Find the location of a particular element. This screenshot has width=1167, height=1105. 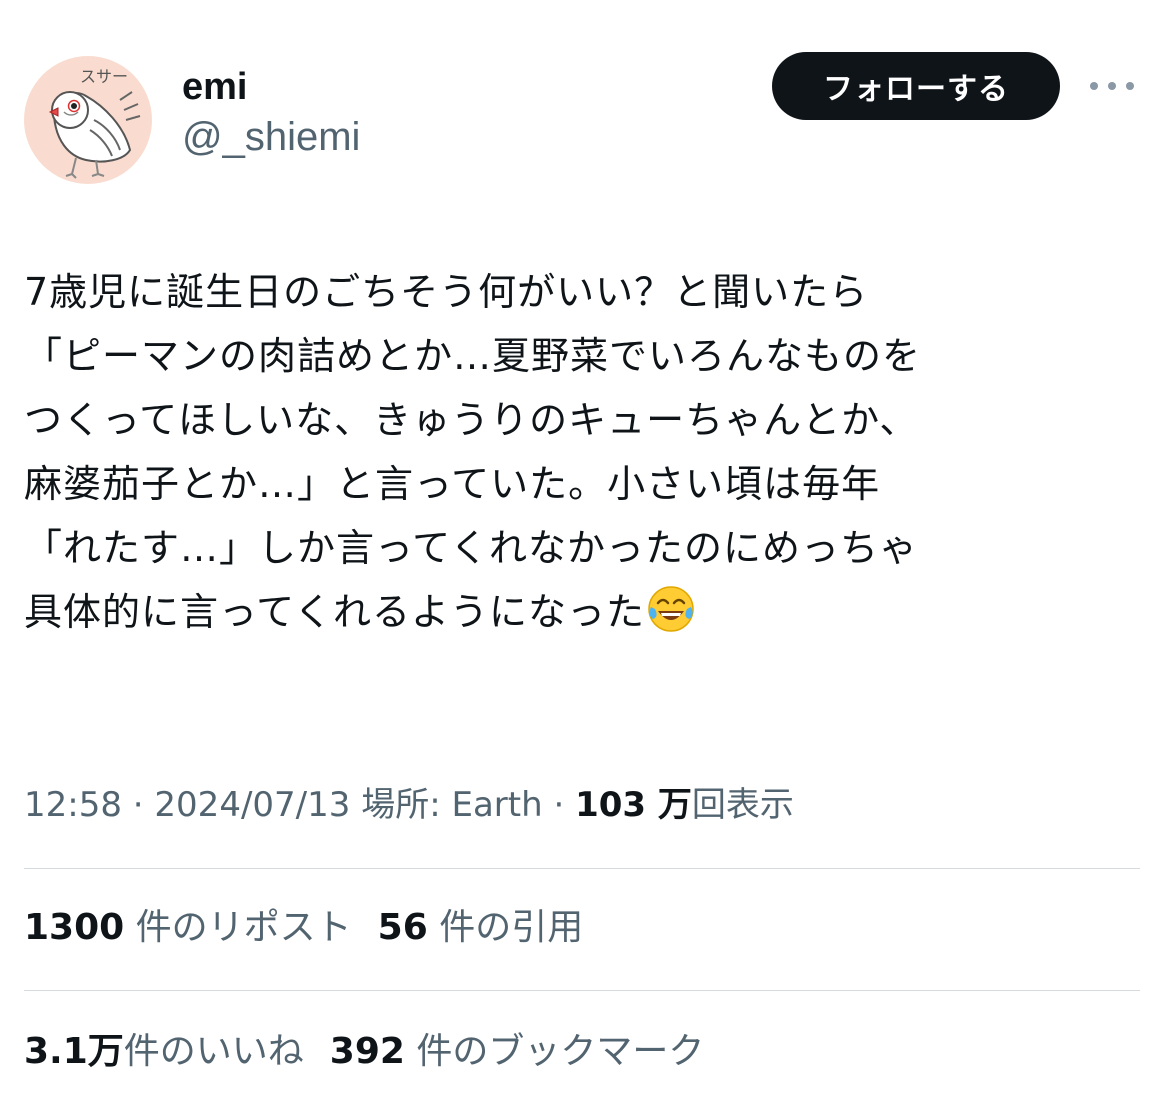

reposts-label: 件のリポスト is located at coordinates (238, 927).